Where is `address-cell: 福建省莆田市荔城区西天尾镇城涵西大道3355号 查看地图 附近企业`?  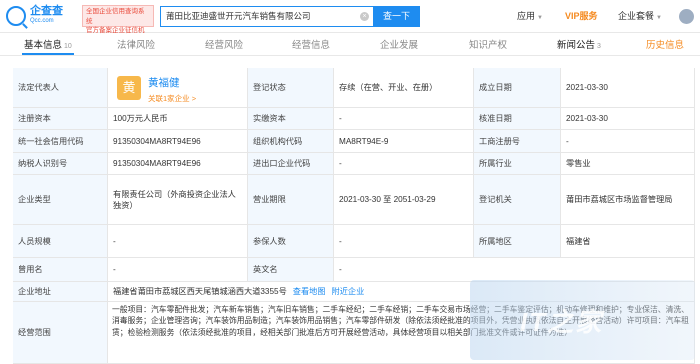
address-cell: 福建省莆田市荔城区西天尾镇城涵西大道3355号 查看地图 附近企业 is located at coordinates (401, 292).